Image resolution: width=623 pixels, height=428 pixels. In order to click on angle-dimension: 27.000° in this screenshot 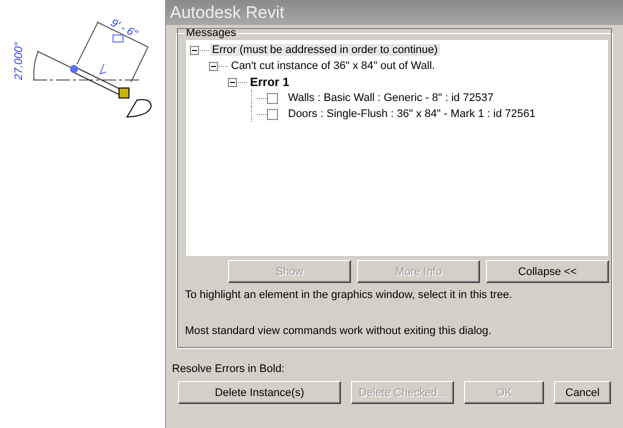, I will do `click(19, 61)`.